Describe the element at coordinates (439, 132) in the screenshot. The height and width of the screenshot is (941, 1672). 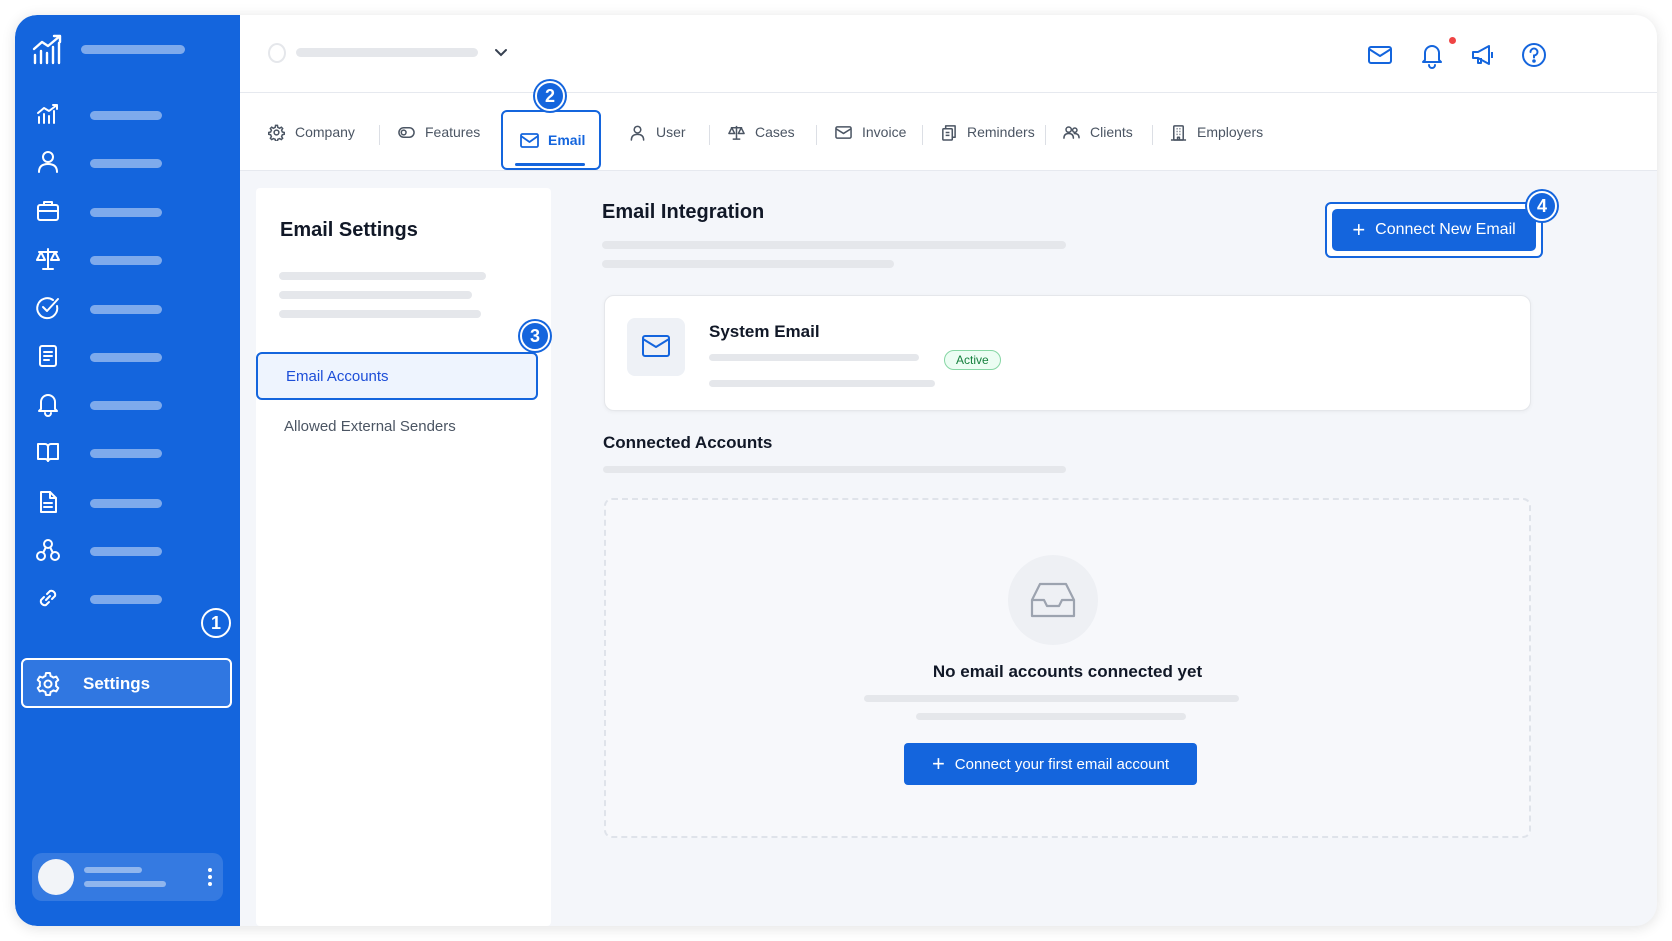
I see `tab-features: Features` at that location.